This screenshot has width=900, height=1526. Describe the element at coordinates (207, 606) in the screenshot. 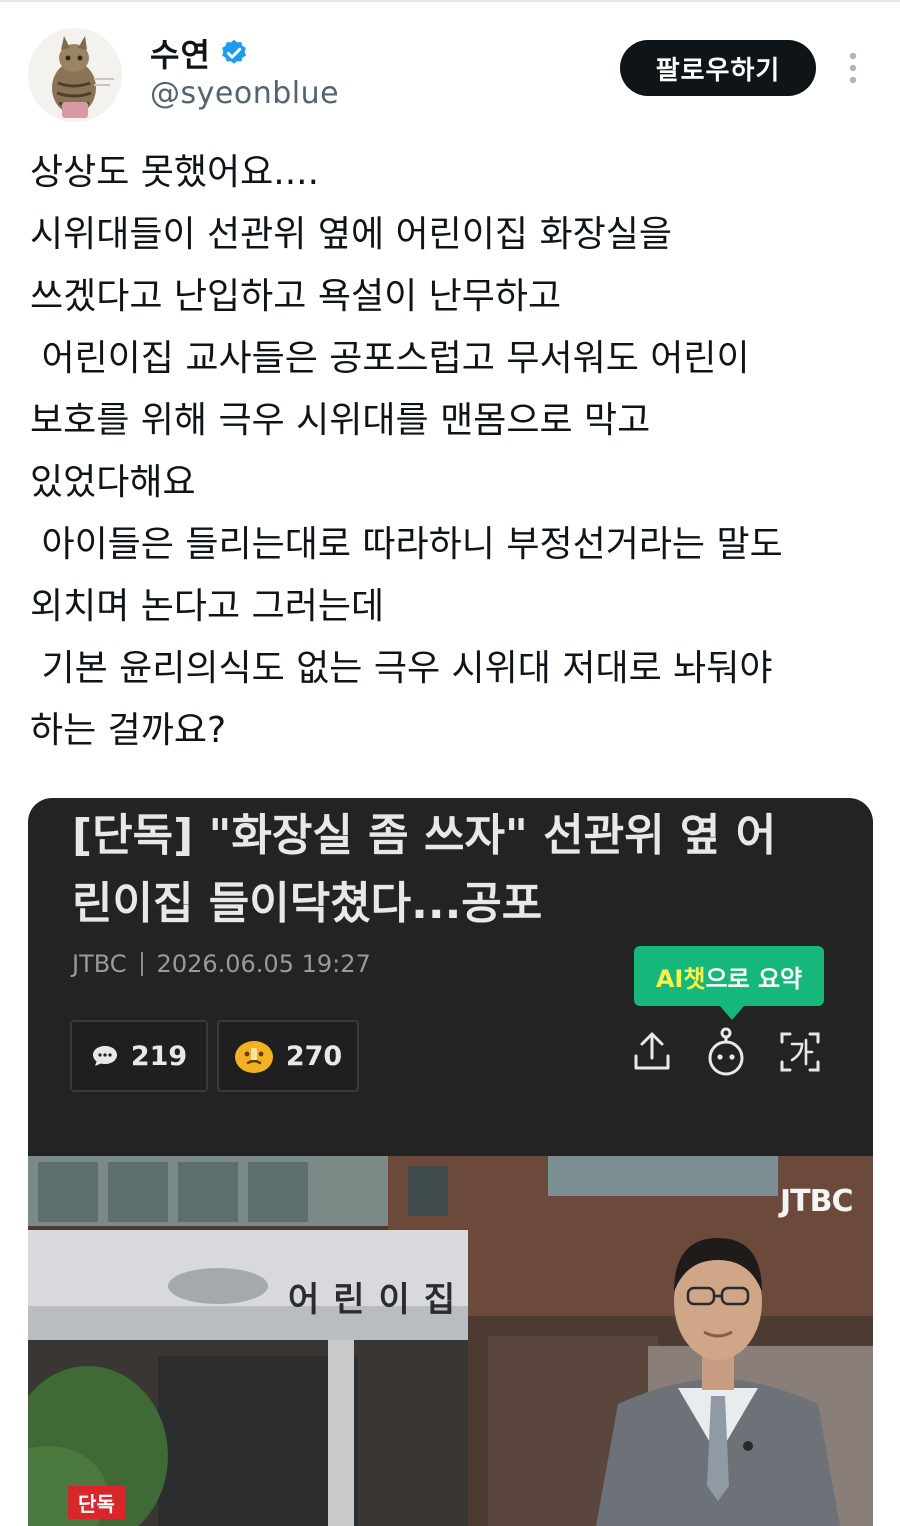

I see `tweet-line: 외치며 논다고 그러는데` at that location.